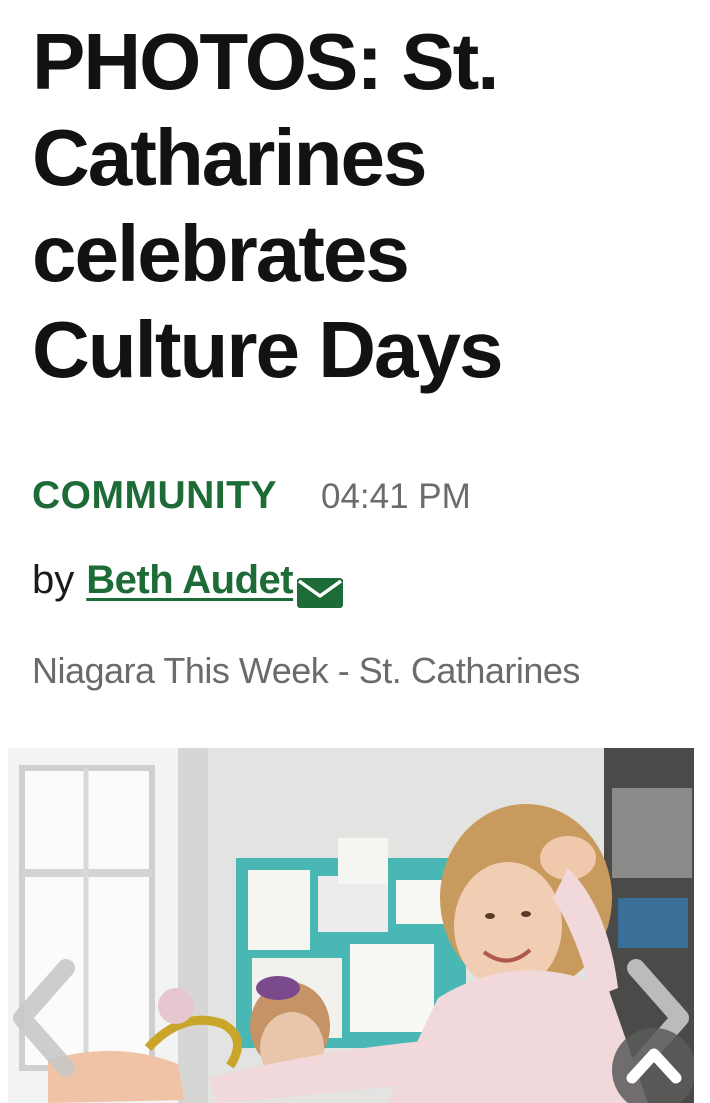 This screenshot has width=710, height=1103. Describe the element at coordinates (306, 670) in the screenshot. I see `publication-name: Niagara This Week - St. Catharines` at that location.